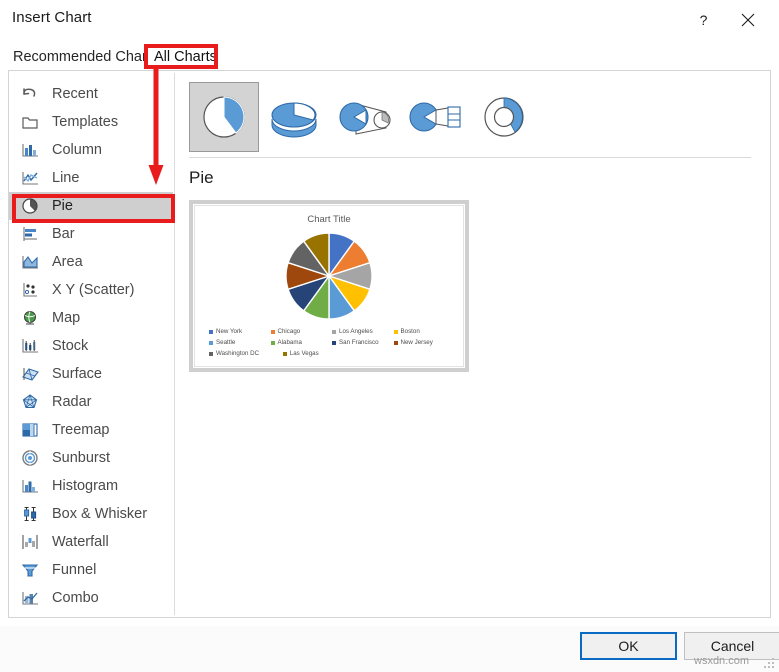  Describe the element at coordinates (769, 663) in the screenshot. I see `resize-grip` at that location.